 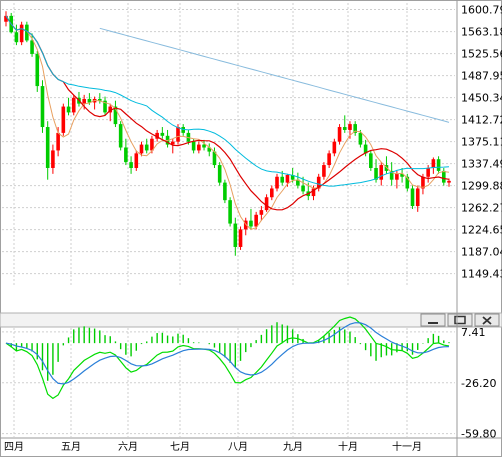 I want to click on price-y-tick-label: 1600.79, so click(x=481, y=10).